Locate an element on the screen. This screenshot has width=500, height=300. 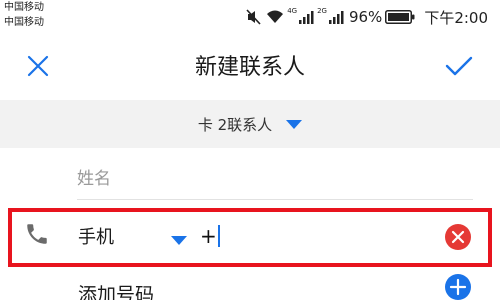
clock: 下午2:00 is located at coordinates (456, 17).